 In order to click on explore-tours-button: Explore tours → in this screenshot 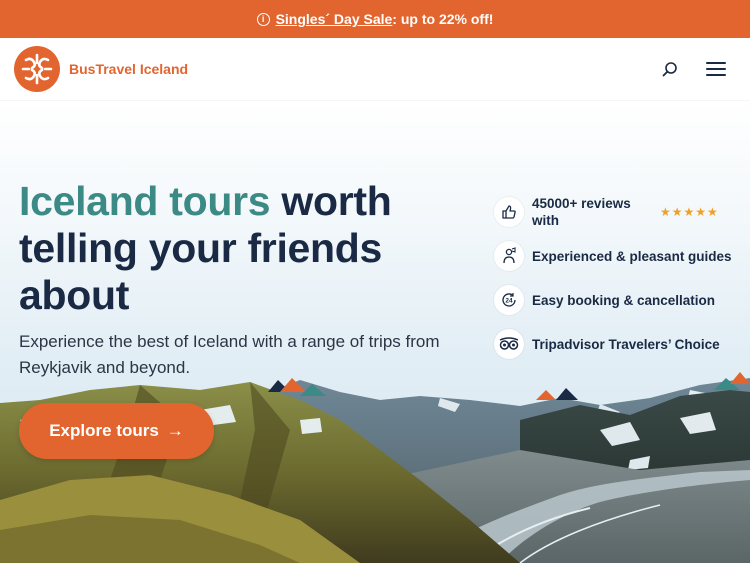, I will do `click(116, 431)`.